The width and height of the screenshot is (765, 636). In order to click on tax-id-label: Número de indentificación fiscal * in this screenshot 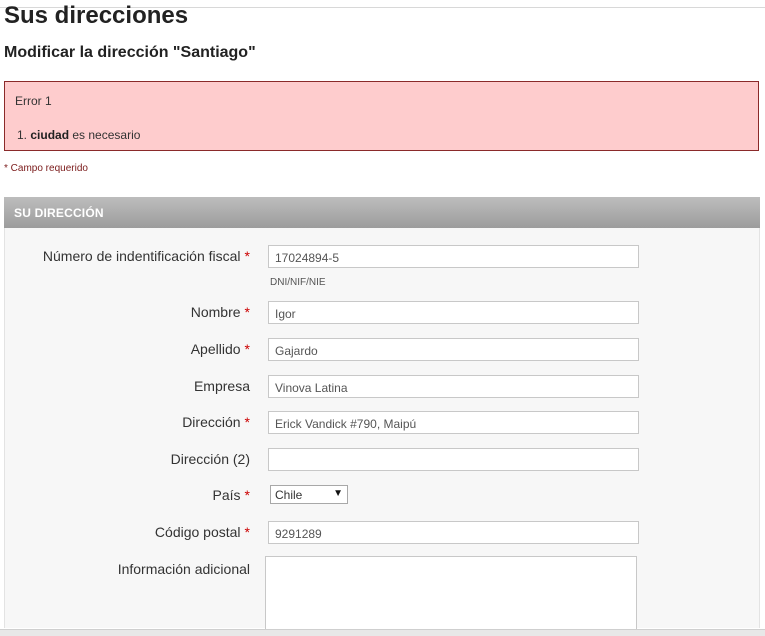, I will do `click(146, 256)`.